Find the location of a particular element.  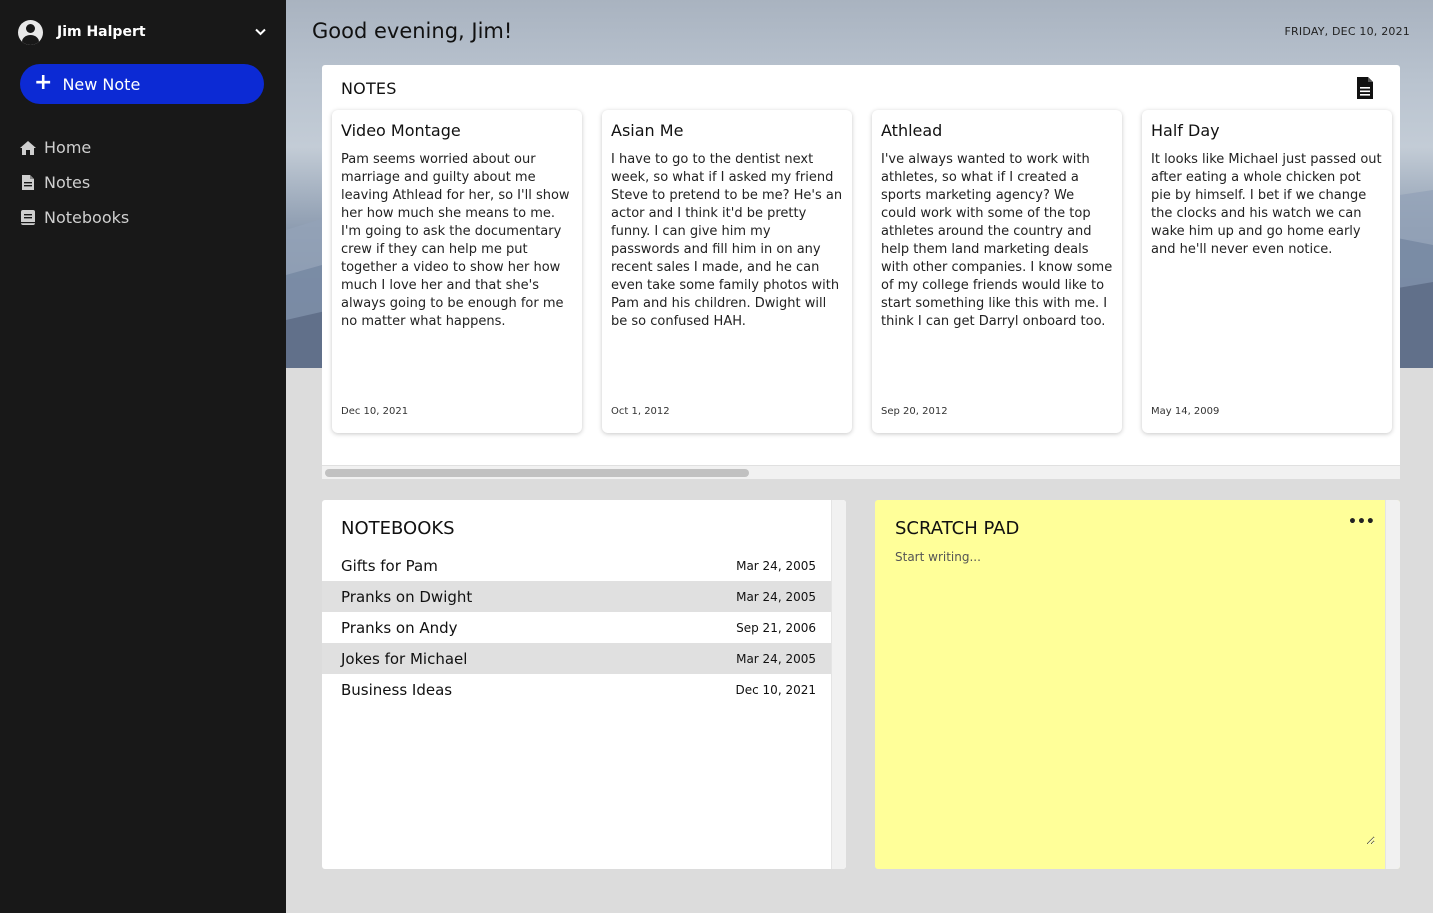

notebook-name: Business Ideas is located at coordinates (397, 689).